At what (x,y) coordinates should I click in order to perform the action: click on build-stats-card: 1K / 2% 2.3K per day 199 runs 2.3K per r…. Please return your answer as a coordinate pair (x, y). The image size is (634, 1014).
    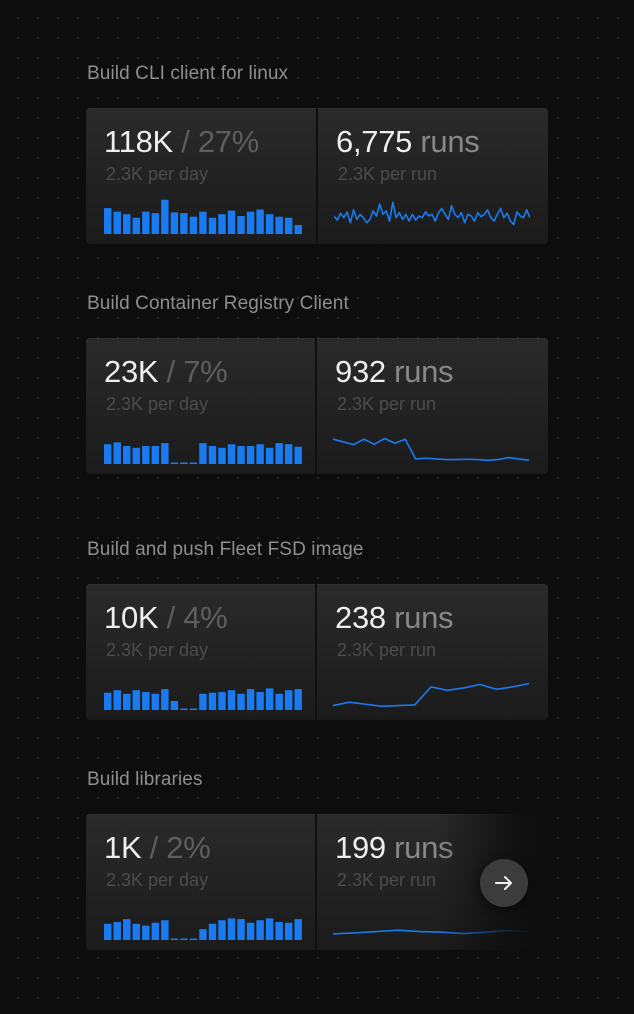
    Looking at the image, I should click on (317, 882).